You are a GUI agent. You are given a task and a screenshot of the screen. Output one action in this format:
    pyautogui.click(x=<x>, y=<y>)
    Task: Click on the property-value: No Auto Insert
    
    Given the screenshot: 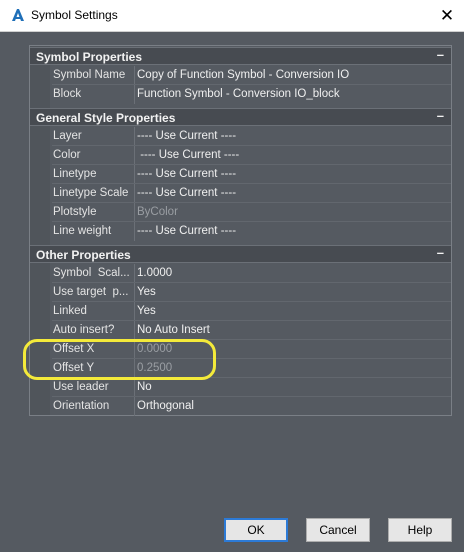 What is the action you would take?
    pyautogui.click(x=293, y=330)
    